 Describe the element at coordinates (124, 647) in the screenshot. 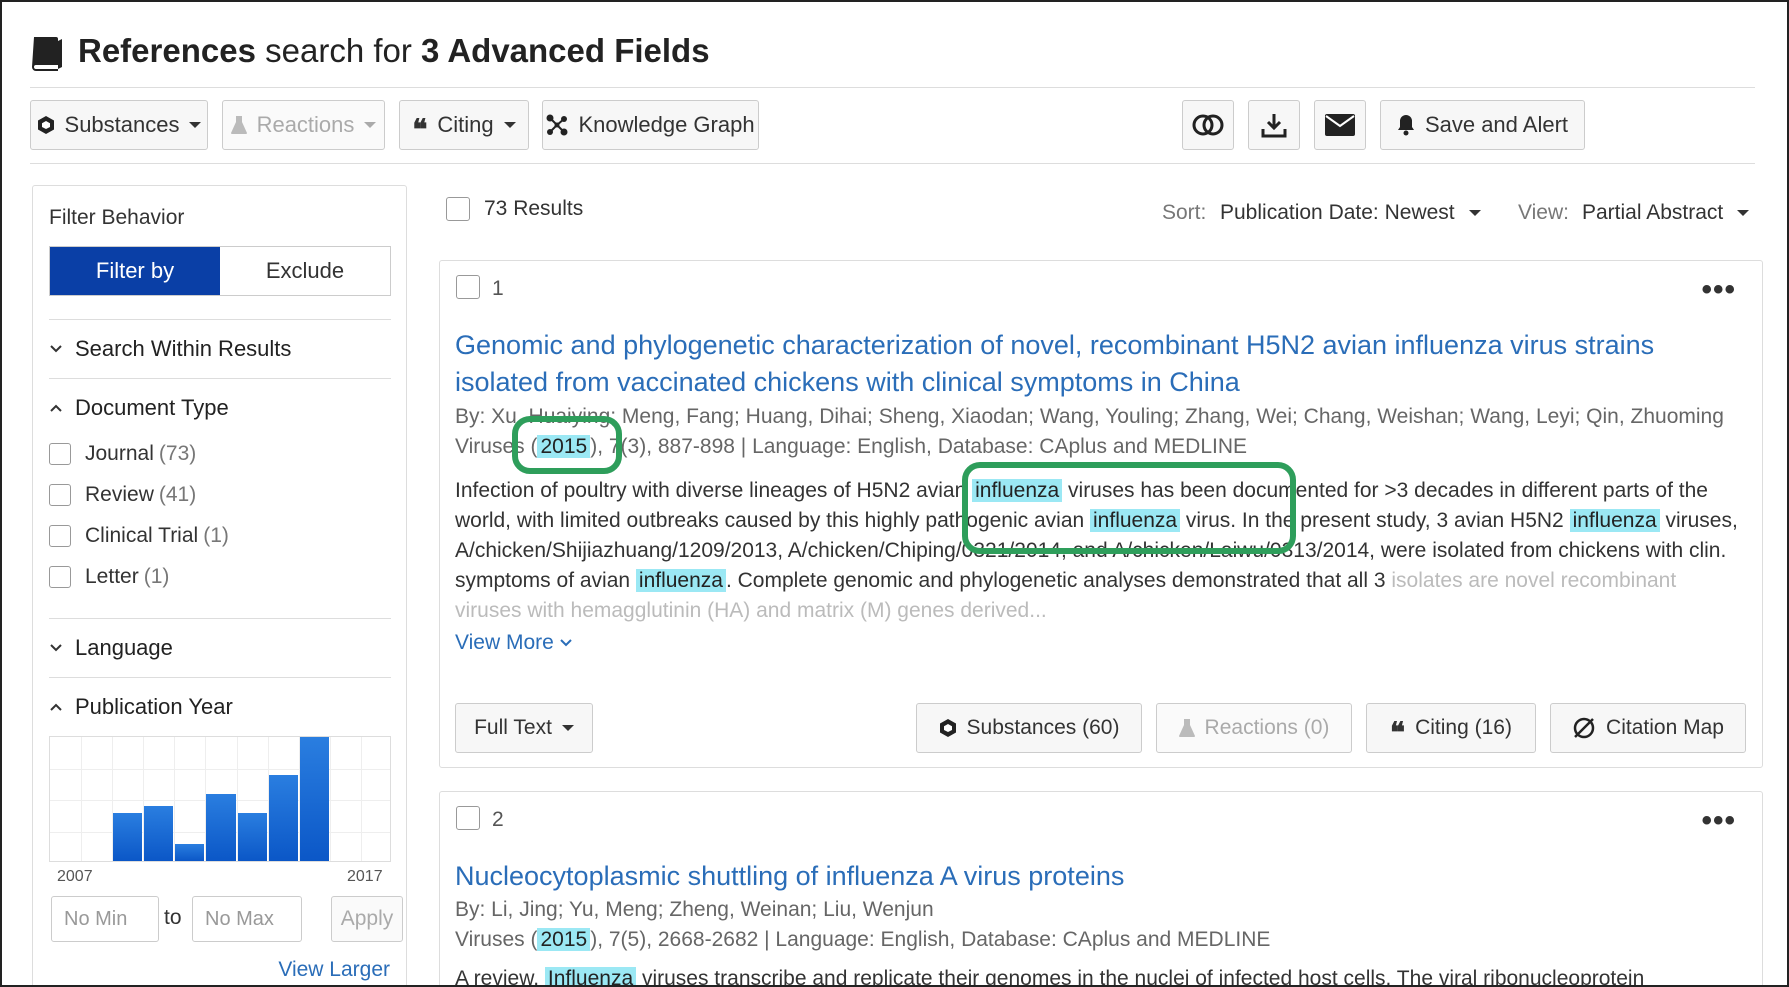

I see `language-label: Language` at that location.